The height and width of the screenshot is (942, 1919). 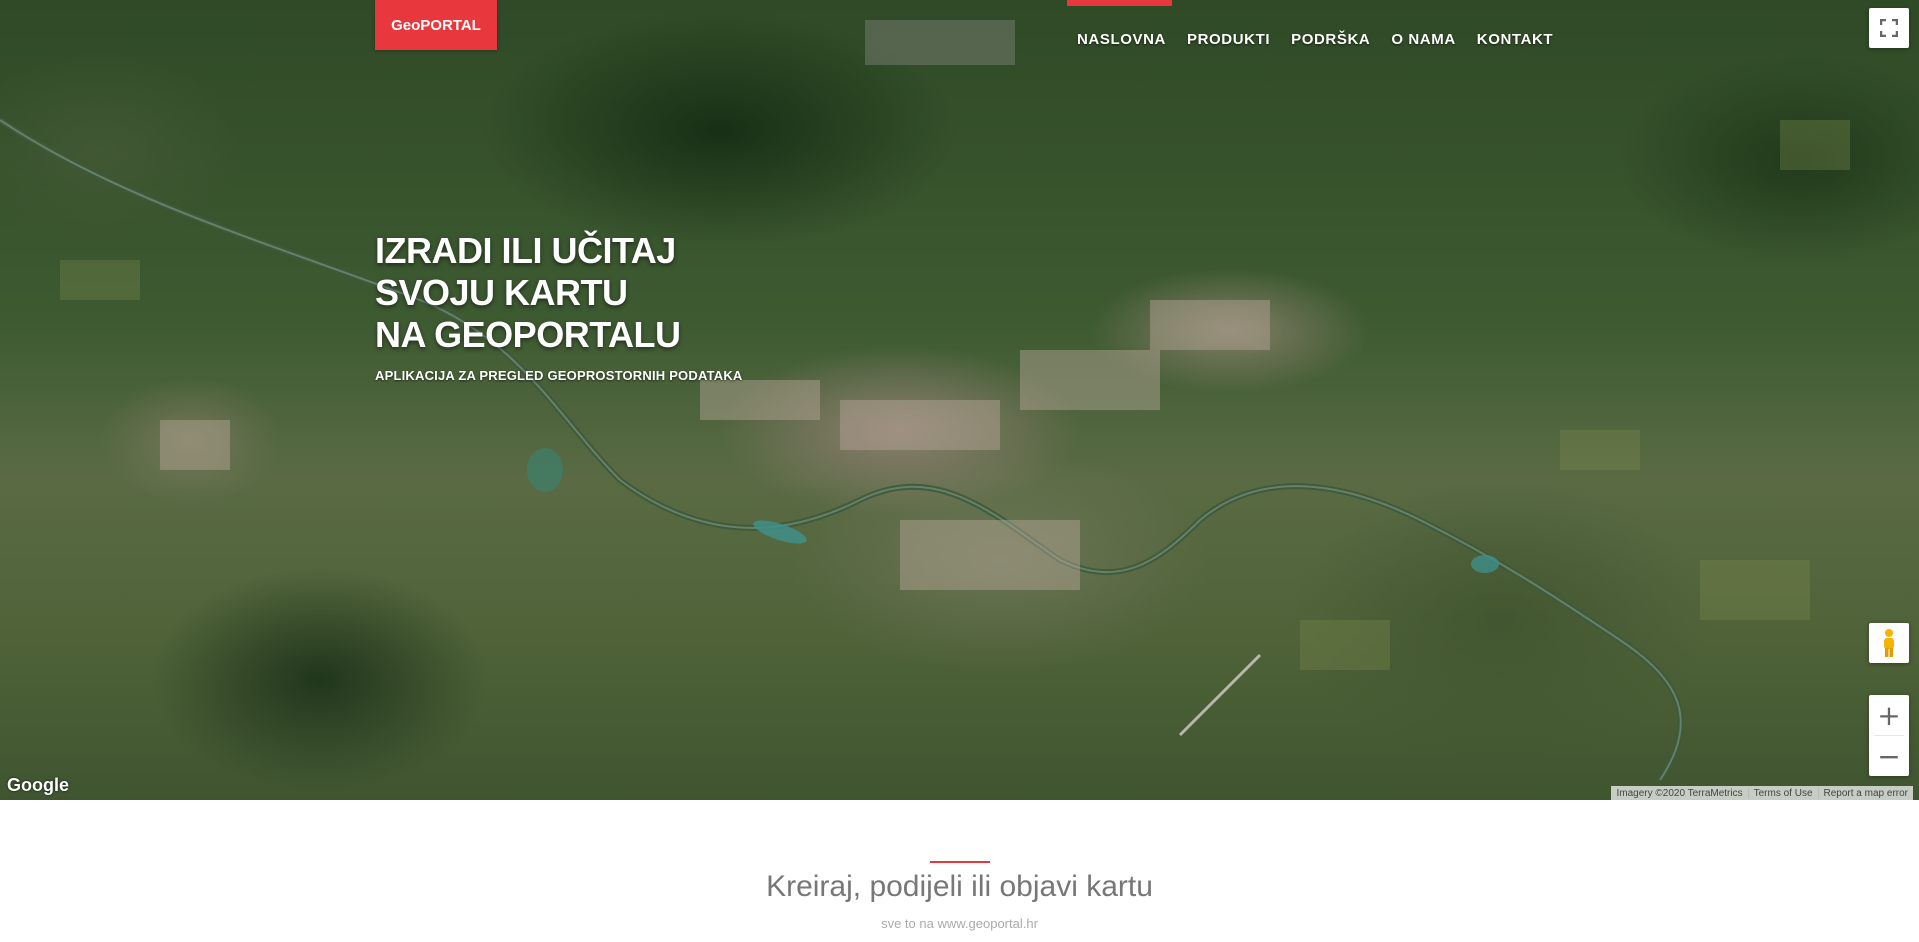 I want to click on imagery-attribution: Imagery ©2020 TerraMetrics, so click(x=1679, y=793).